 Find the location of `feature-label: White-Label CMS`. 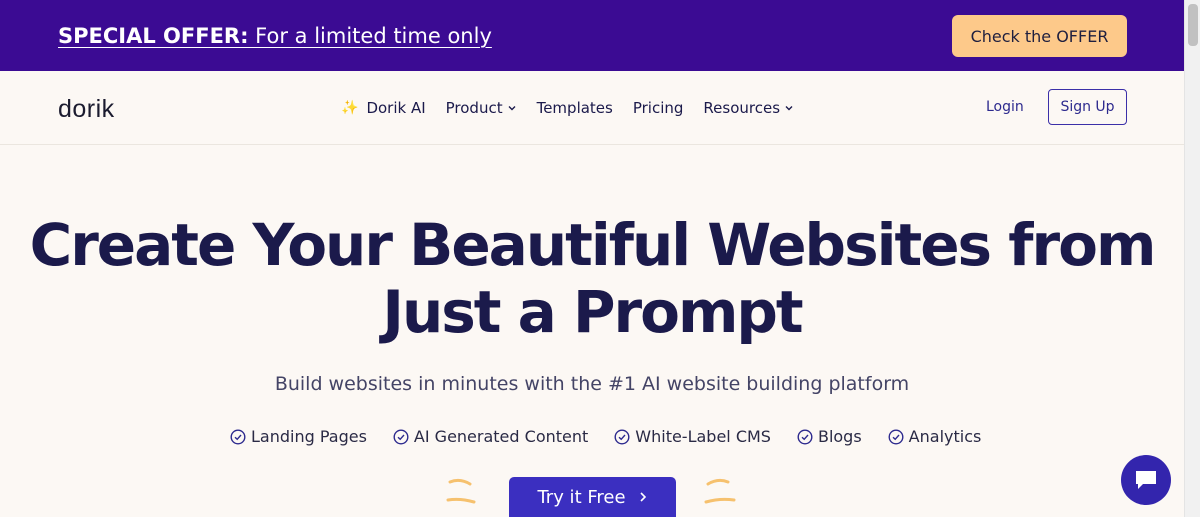

feature-label: White-Label CMS is located at coordinates (703, 436).